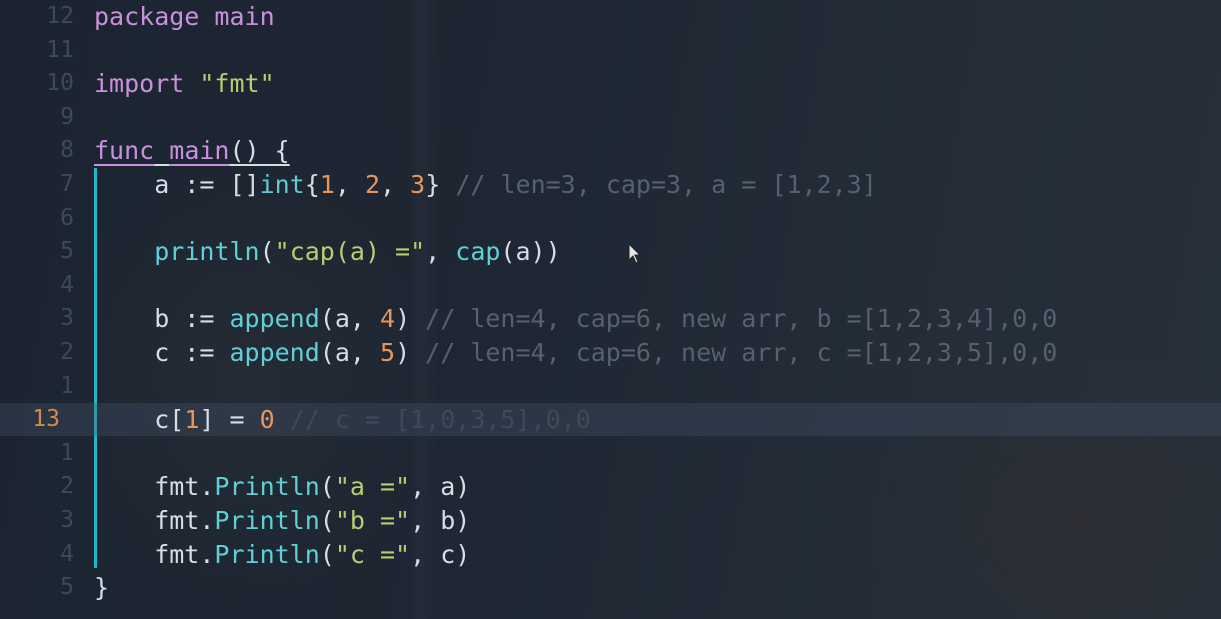 The image size is (1221, 619). What do you see at coordinates (610, 16) in the screenshot?
I see `code-line: 12 package main` at bounding box center [610, 16].